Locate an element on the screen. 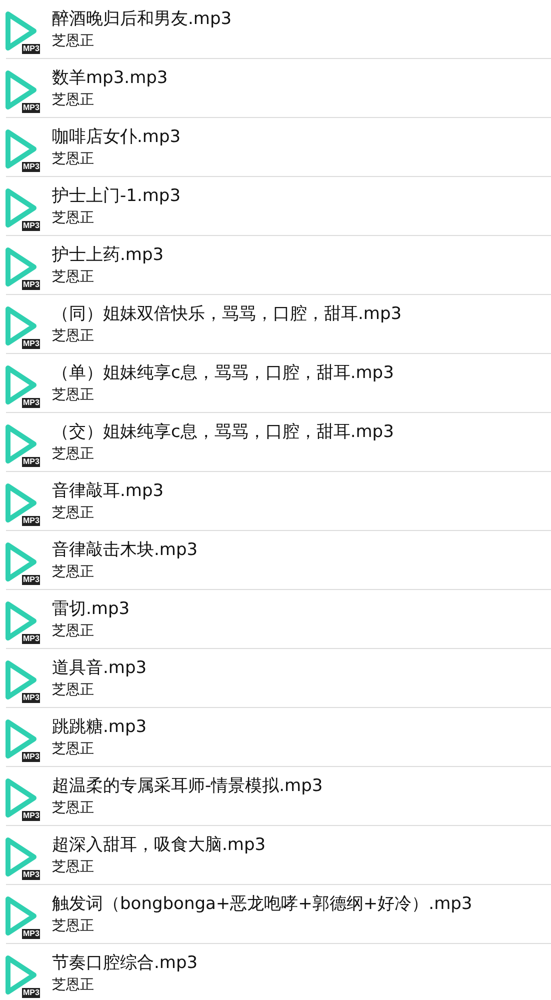 The width and height of the screenshot is (551, 1000). track-item: MP3 超温柔的专属采耳师-情景模拟.mp3 芝恩正 is located at coordinates (278, 796).